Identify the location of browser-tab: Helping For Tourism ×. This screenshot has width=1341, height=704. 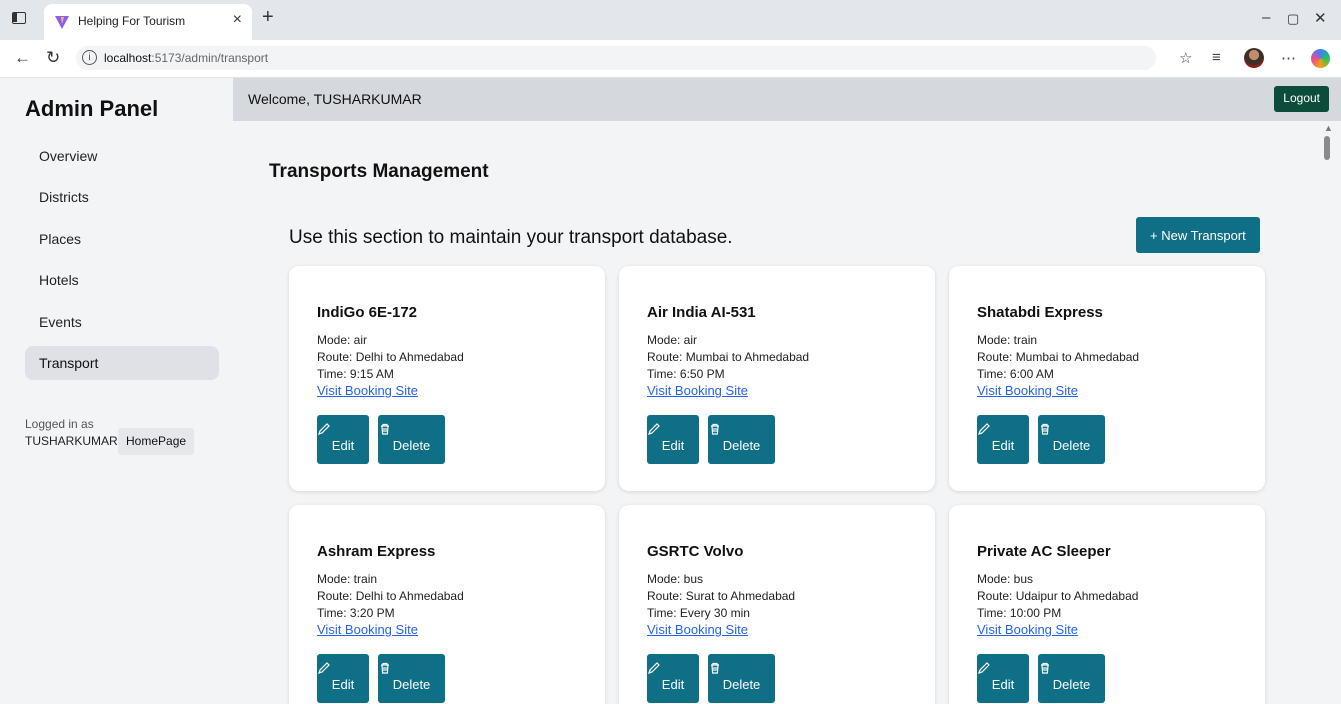
(148, 22).